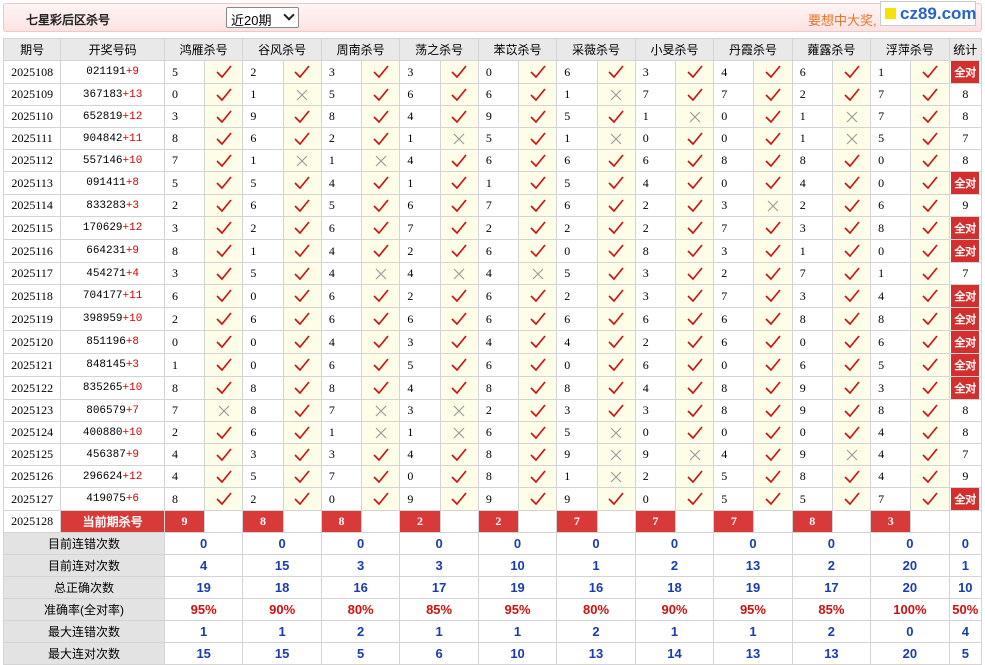  What do you see at coordinates (965, 49) in the screenshot?
I see `col-stat: 统计` at bounding box center [965, 49].